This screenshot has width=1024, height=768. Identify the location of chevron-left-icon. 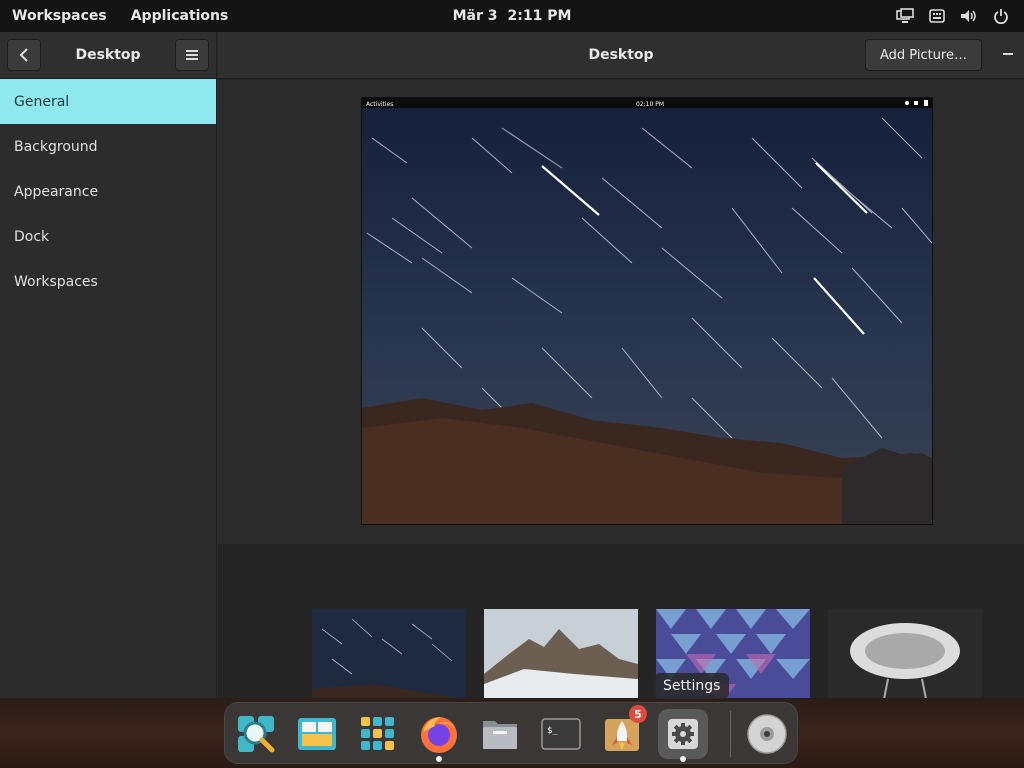
(23, 55).